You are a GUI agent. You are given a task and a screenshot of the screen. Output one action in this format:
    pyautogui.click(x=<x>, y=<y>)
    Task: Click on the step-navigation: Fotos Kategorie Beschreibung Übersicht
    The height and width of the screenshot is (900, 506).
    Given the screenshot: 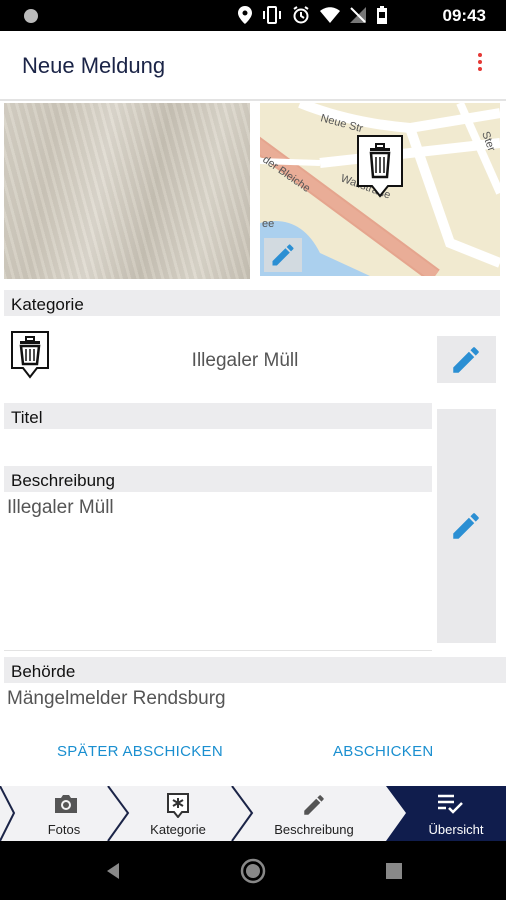 What is the action you would take?
    pyautogui.click(x=253, y=813)
    